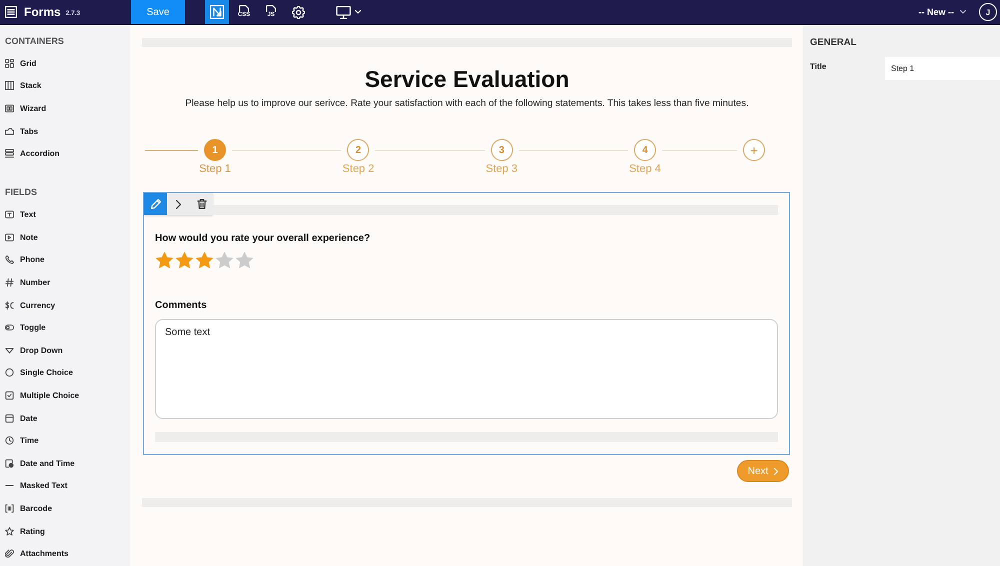 Image resolution: width=1000 pixels, height=566 pixels. What do you see at coordinates (35, 41) in the screenshot?
I see `section-heading: CONTAINERS` at bounding box center [35, 41].